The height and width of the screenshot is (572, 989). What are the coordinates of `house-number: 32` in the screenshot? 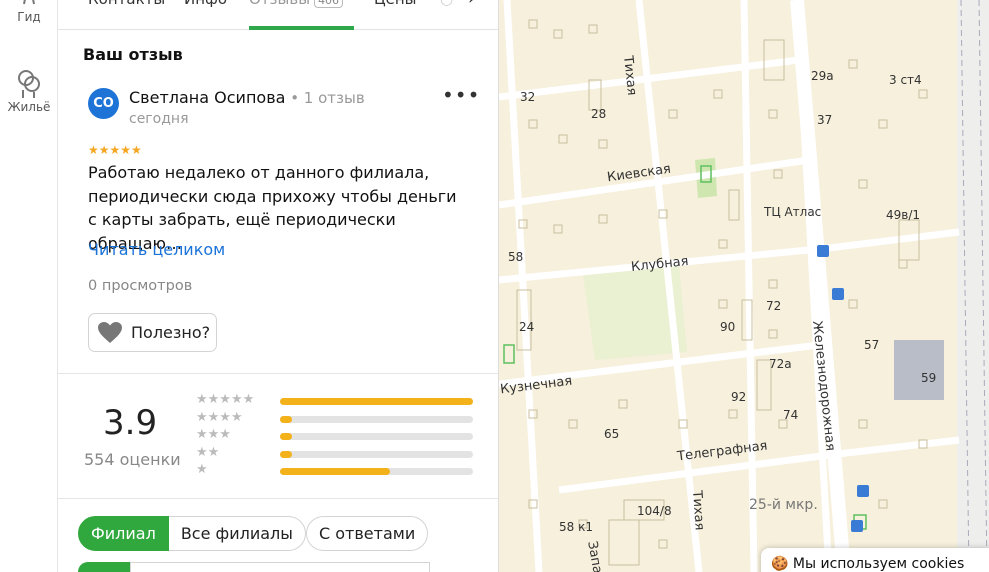 It's located at (528, 97).